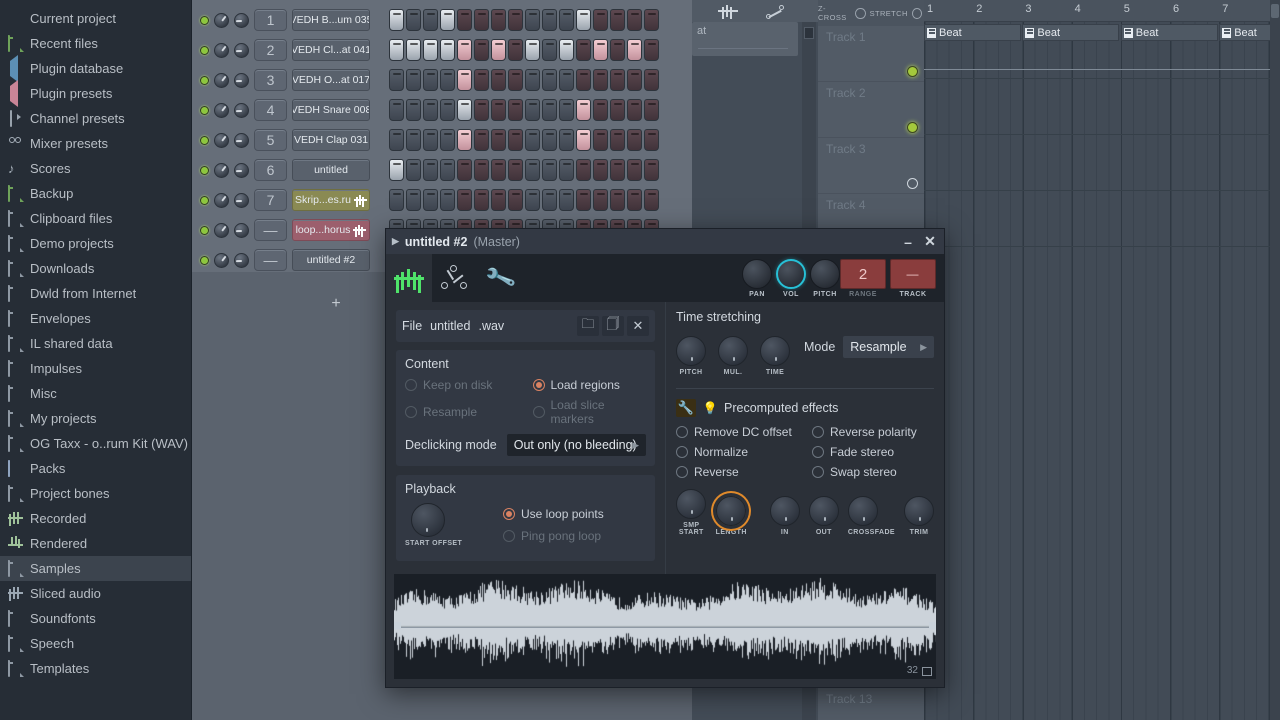 Image resolution: width=1280 pixels, height=720 pixels. What do you see at coordinates (95, 393) in the screenshot?
I see `browser-item-misc: Misc` at bounding box center [95, 393].